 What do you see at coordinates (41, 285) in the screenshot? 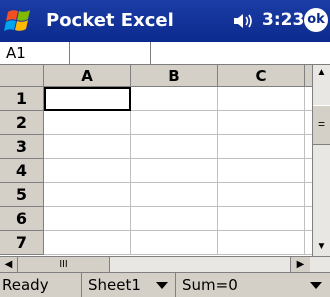
I see `status-text: Ready` at bounding box center [41, 285].